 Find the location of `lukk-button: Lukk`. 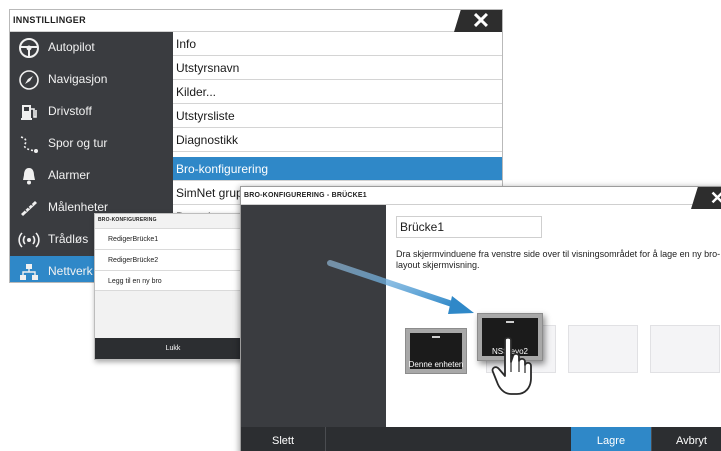

lukk-button: Lukk is located at coordinates (173, 348).